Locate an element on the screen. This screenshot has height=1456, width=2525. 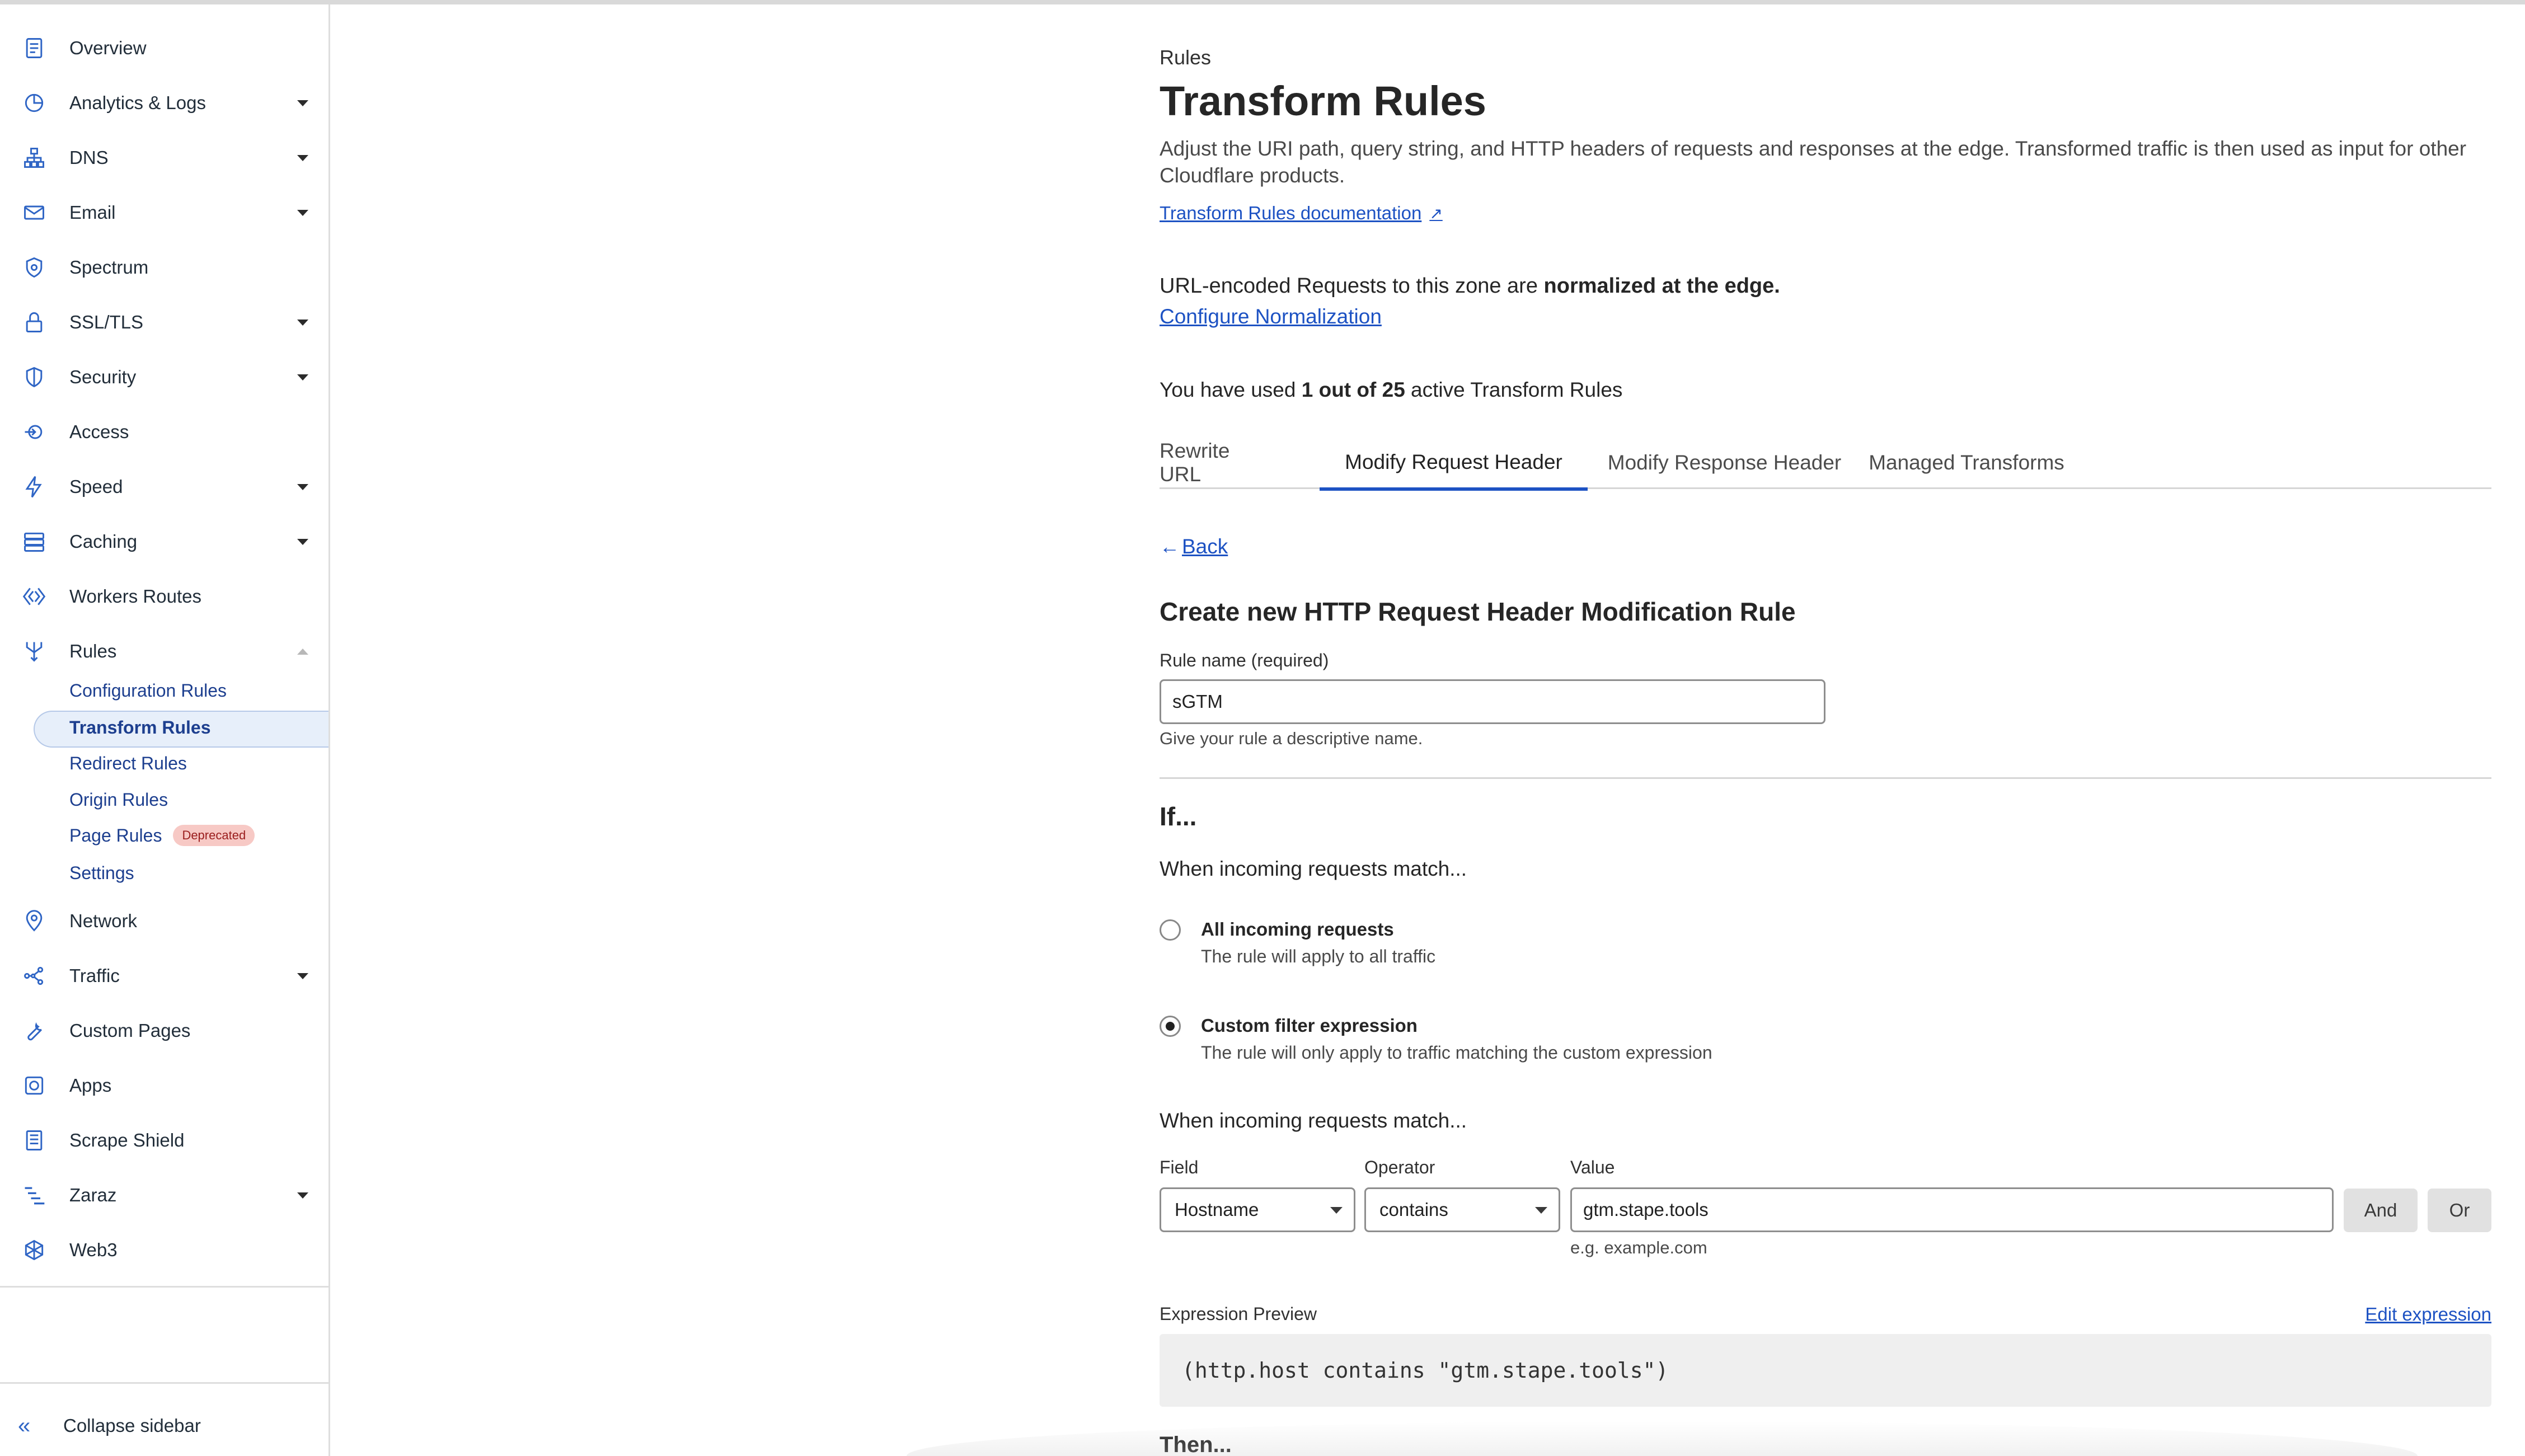
usage-prefix: You have used is located at coordinates (1231, 389).